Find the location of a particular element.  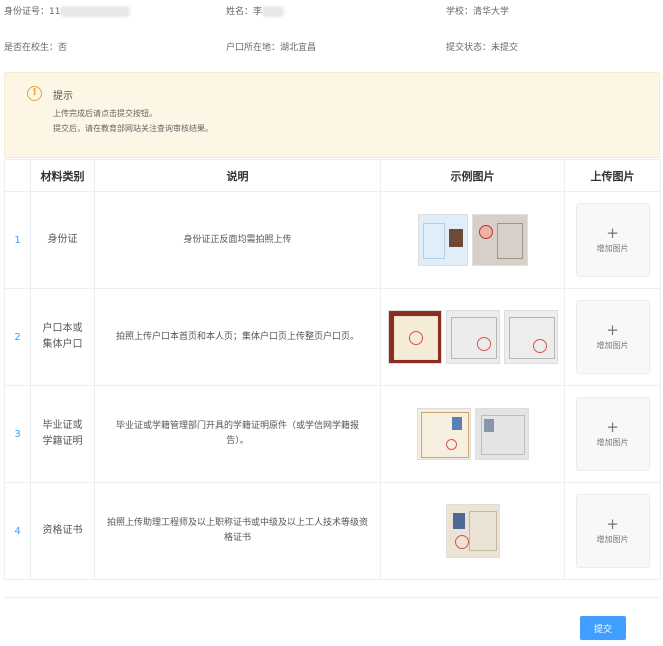

sample-image-hukou-page is located at coordinates (472, 337).